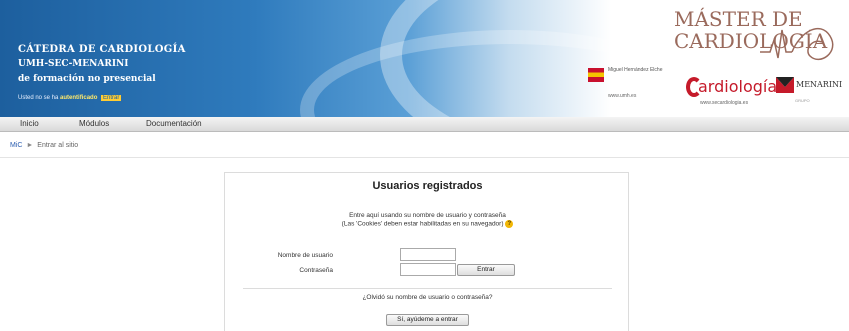 This screenshot has height=331, width=849. I want to click on cardio-logo-text: ardiología, so click(738, 86).